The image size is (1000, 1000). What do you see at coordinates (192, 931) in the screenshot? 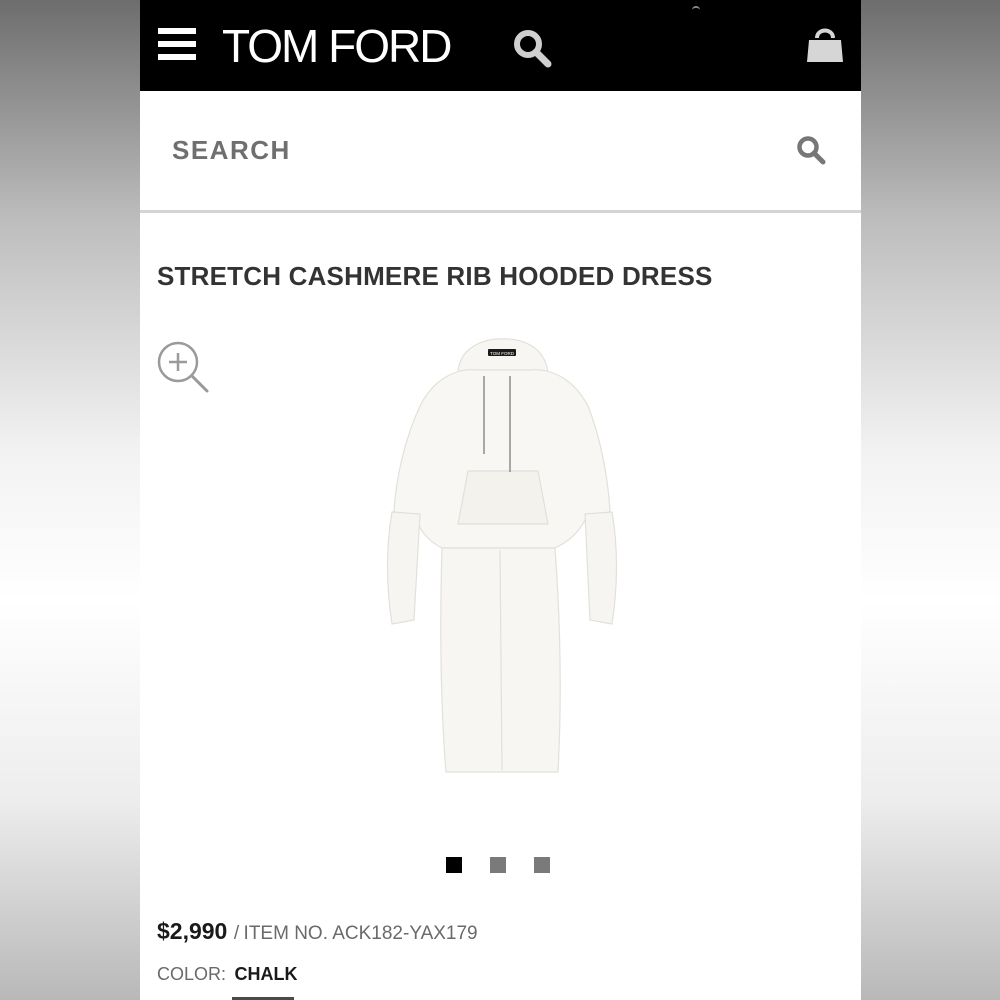
I see `product-price: $2,990` at bounding box center [192, 931].